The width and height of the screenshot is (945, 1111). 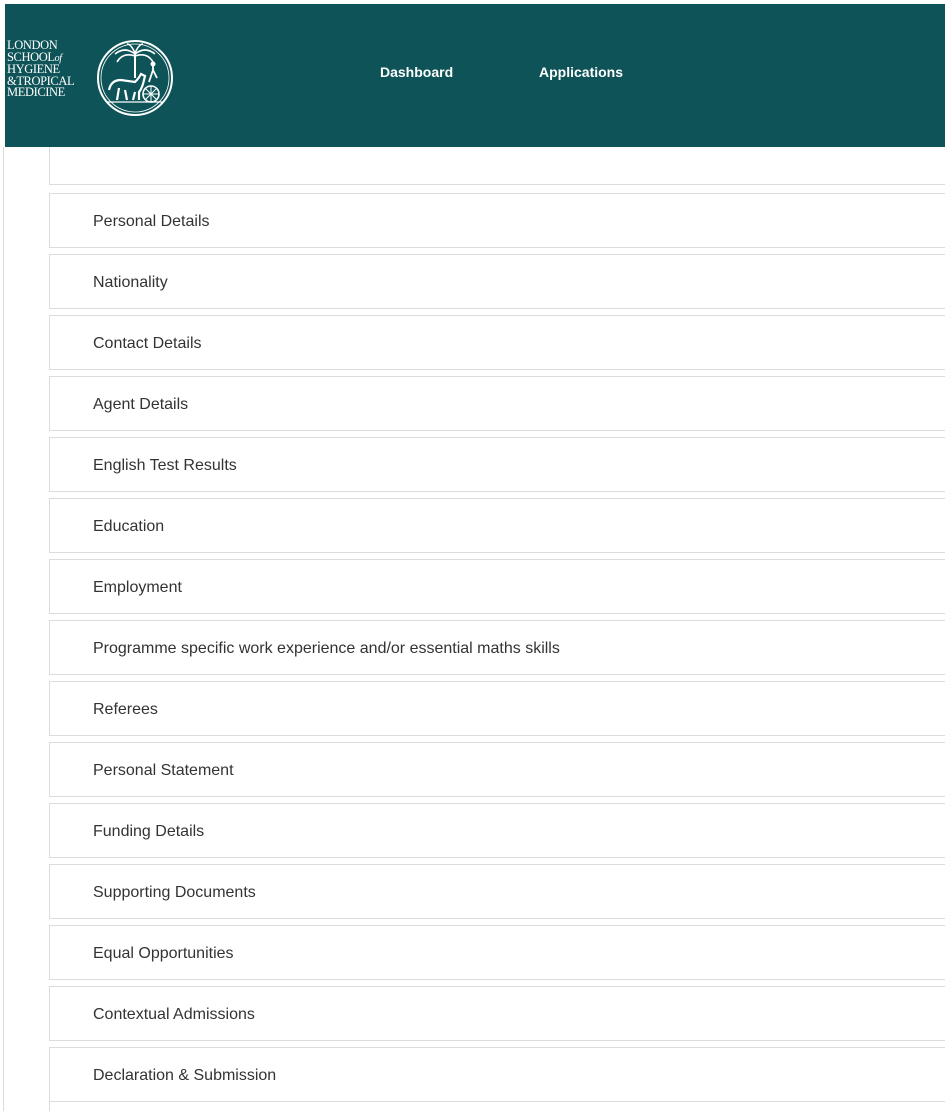 I want to click on section-nationality: Nationality, so click(x=497, y=281).